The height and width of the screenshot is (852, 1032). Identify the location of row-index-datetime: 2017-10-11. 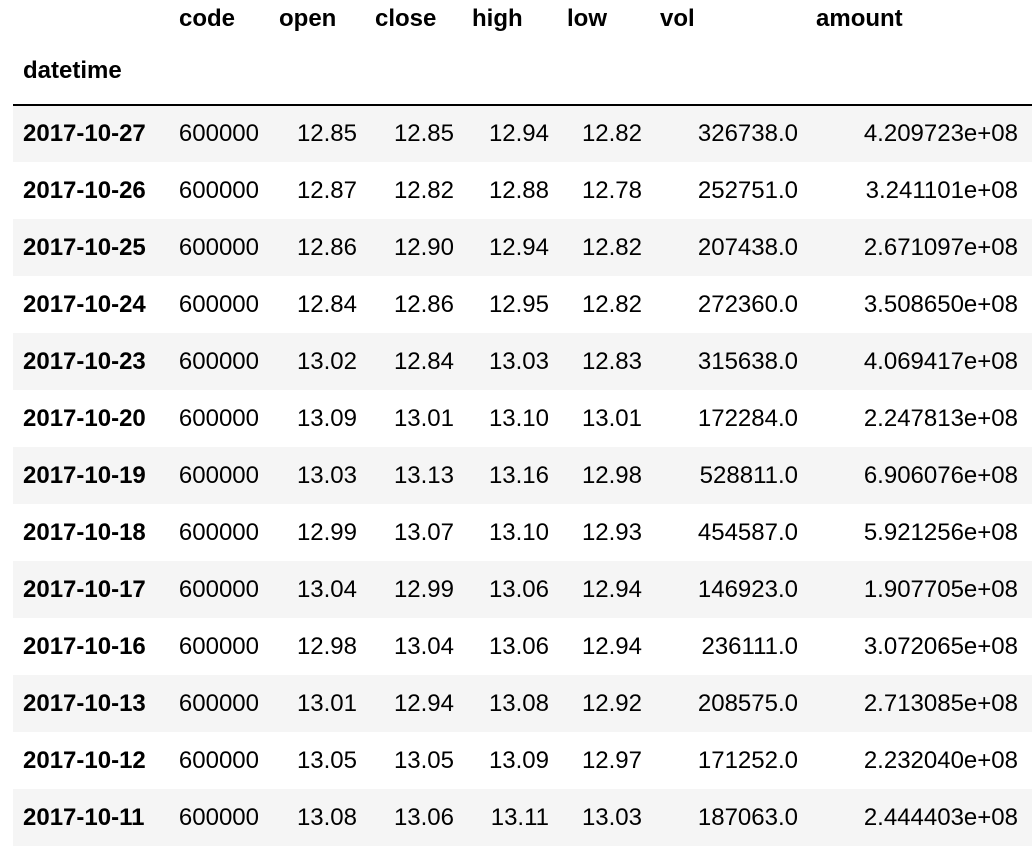
(84, 817).